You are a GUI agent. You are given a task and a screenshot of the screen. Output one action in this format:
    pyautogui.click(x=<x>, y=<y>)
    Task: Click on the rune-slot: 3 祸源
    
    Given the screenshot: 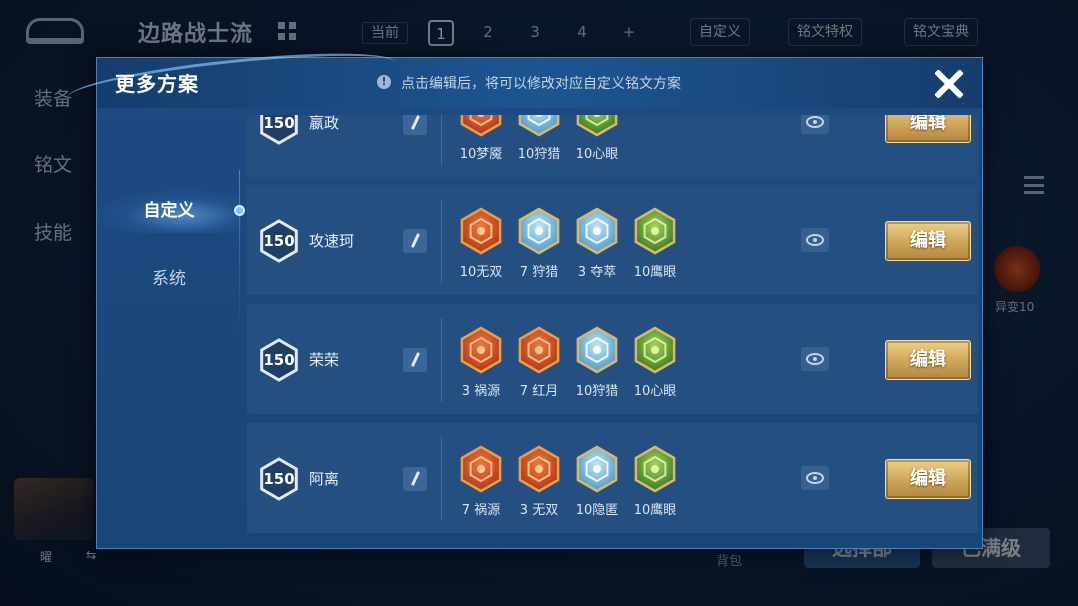 What is the action you would take?
    pyautogui.click(x=481, y=362)
    